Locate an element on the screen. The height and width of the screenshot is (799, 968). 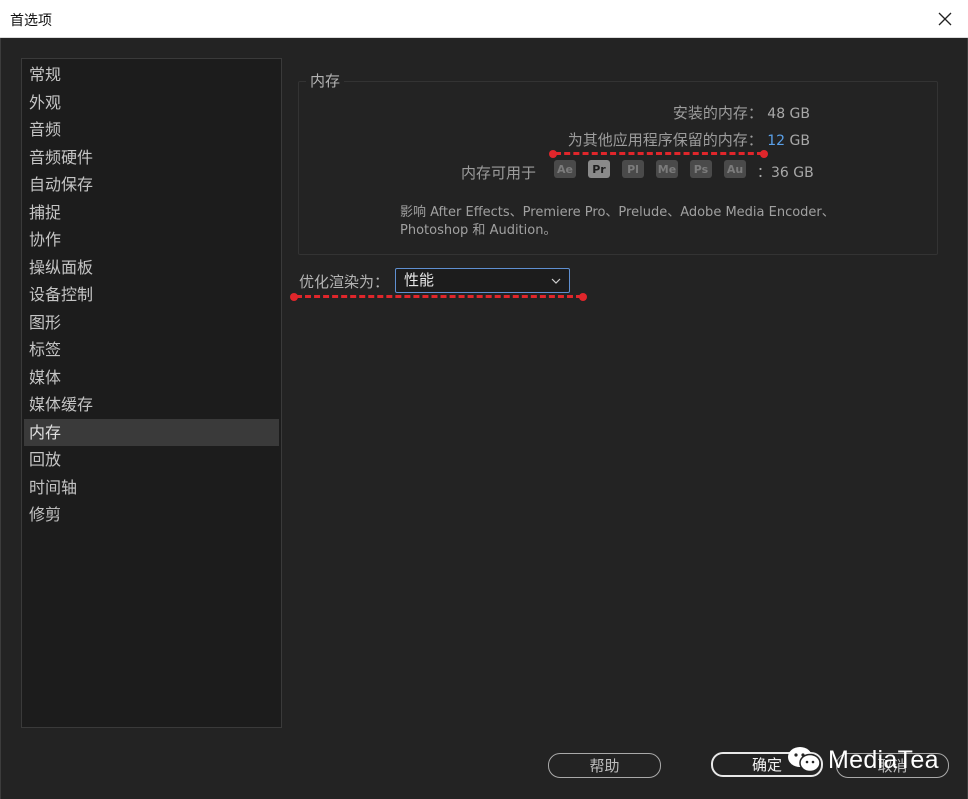
sidebar-item-audio: 音频 is located at coordinates (151, 130).